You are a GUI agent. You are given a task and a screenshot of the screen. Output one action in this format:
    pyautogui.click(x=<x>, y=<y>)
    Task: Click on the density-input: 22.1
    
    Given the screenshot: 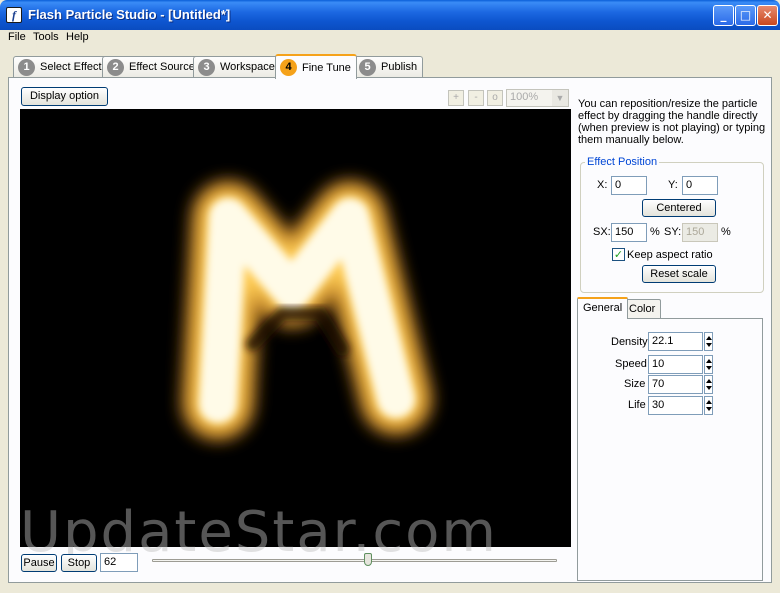 What is the action you would take?
    pyautogui.click(x=675, y=341)
    